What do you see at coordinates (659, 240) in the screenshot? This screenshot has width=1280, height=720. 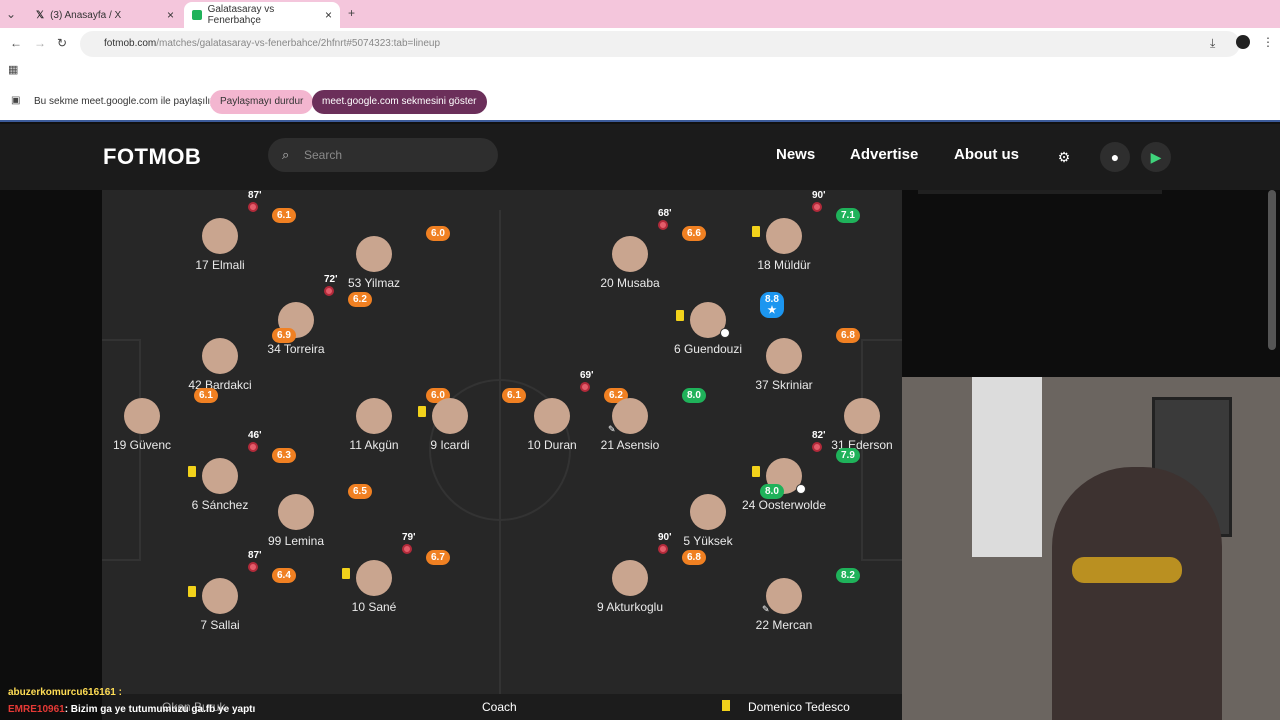 I see `player-avatar: 6.6 68'` at bounding box center [659, 240].